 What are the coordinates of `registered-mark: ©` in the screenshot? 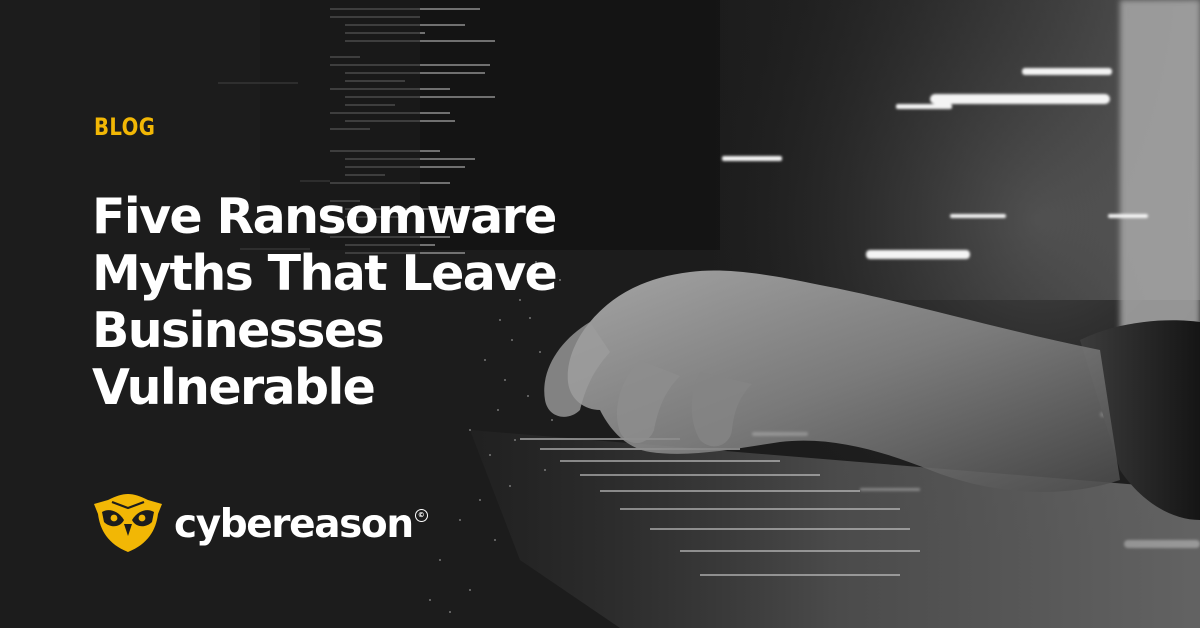 It's located at (421, 515).